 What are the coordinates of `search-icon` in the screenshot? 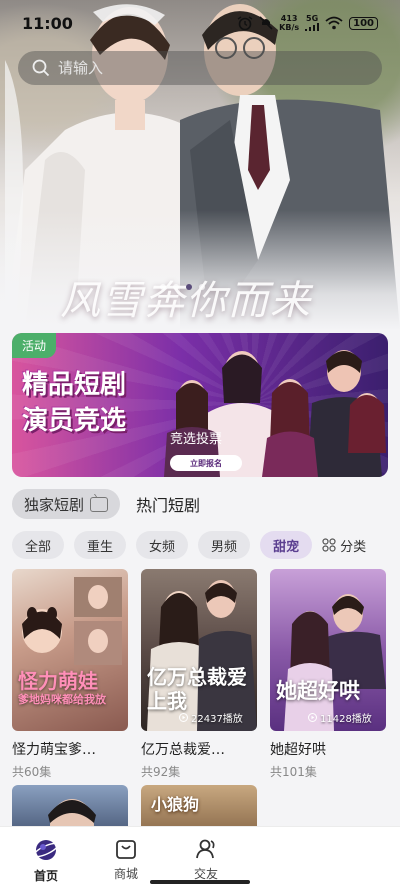 It's located at (41, 68).